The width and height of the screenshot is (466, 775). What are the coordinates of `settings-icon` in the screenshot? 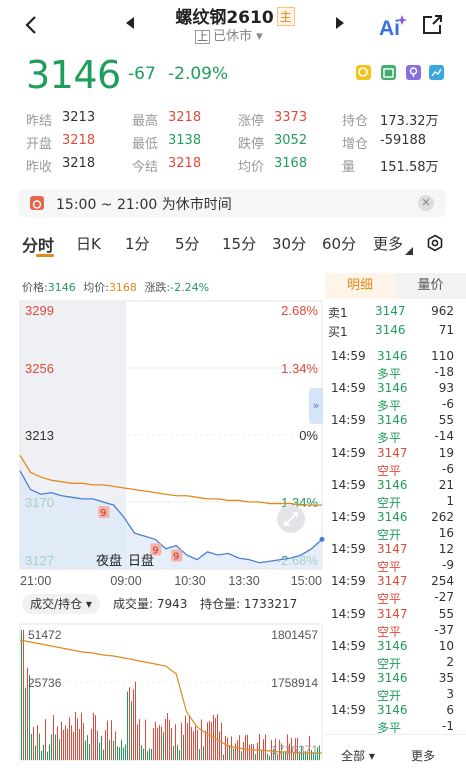 It's located at (435, 243).